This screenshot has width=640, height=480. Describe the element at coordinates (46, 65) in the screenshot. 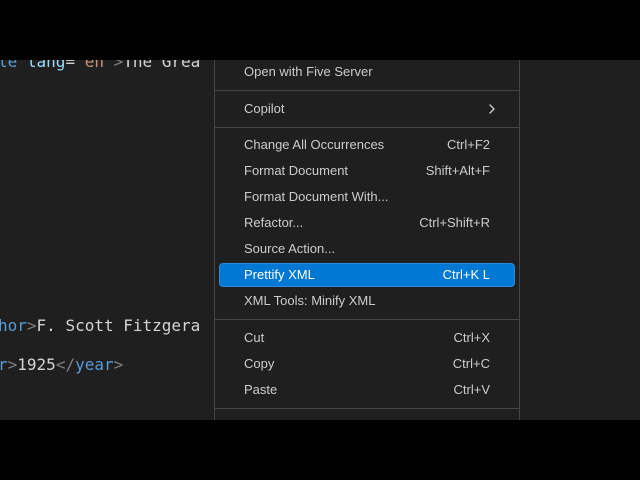

I see `attribute-name: lang` at that location.